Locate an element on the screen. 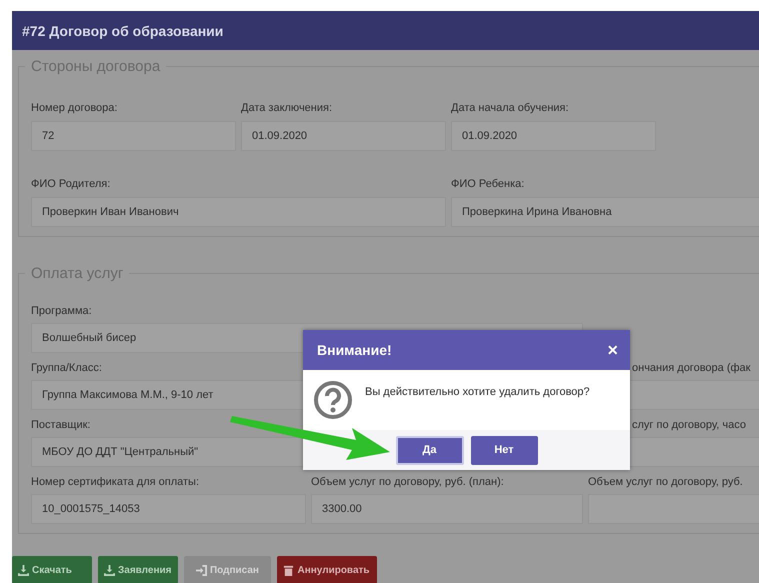 This screenshot has height=583, width=759. field-label: Дата заключения: is located at coordinates (287, 108).